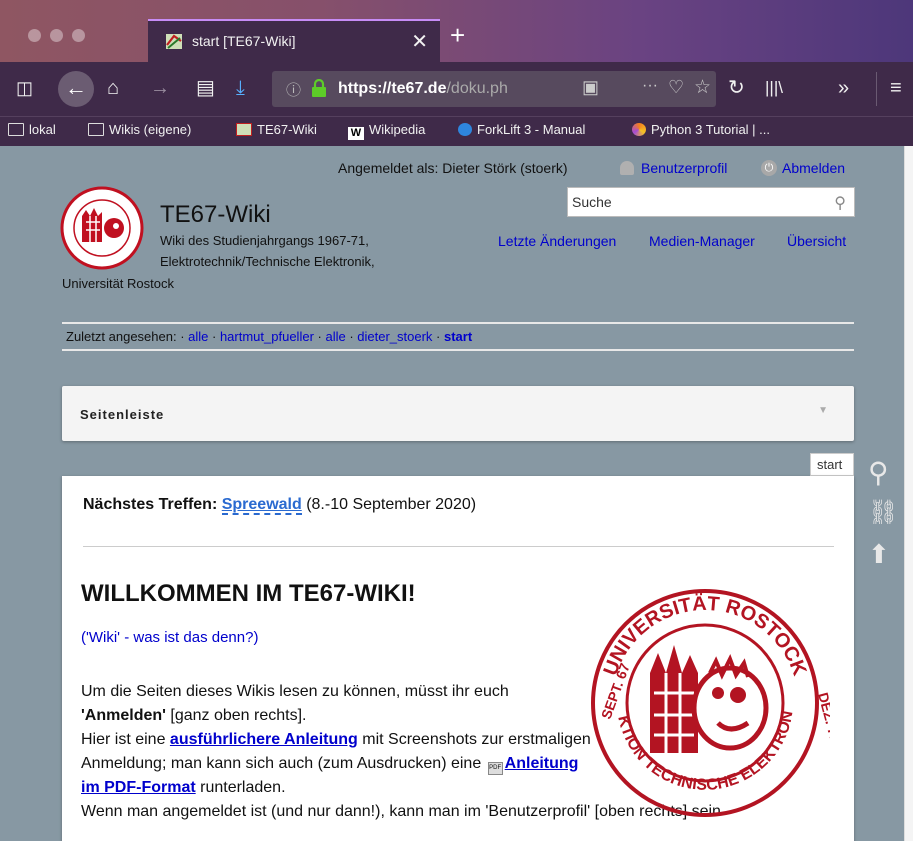 This screenshot has height=841, width=913. What do you see at coordinates (592, 202) in the screenshot?
I see `search-placeholder: Suche` at bounding box center [592, 202].